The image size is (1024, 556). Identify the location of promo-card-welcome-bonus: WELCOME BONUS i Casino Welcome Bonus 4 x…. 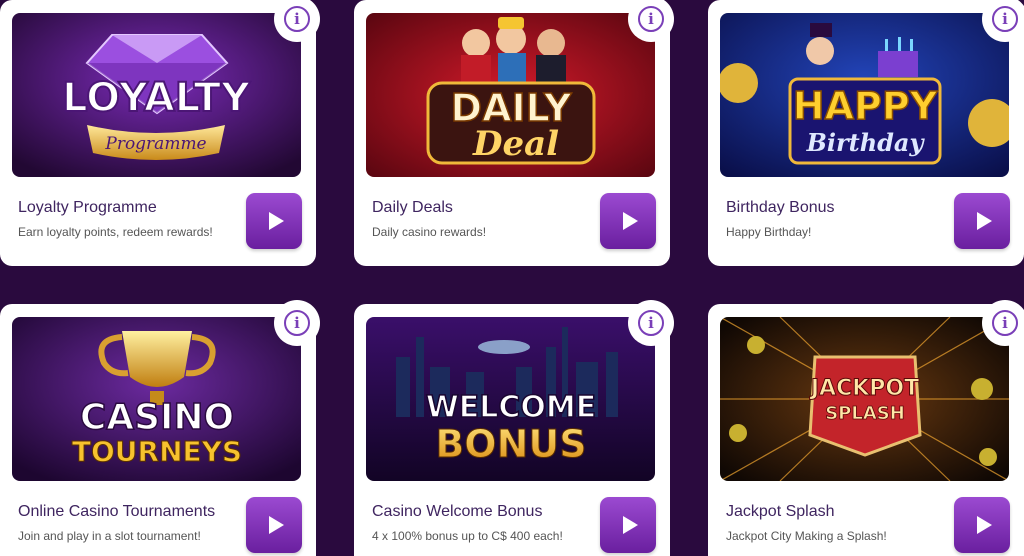
(514, 428).